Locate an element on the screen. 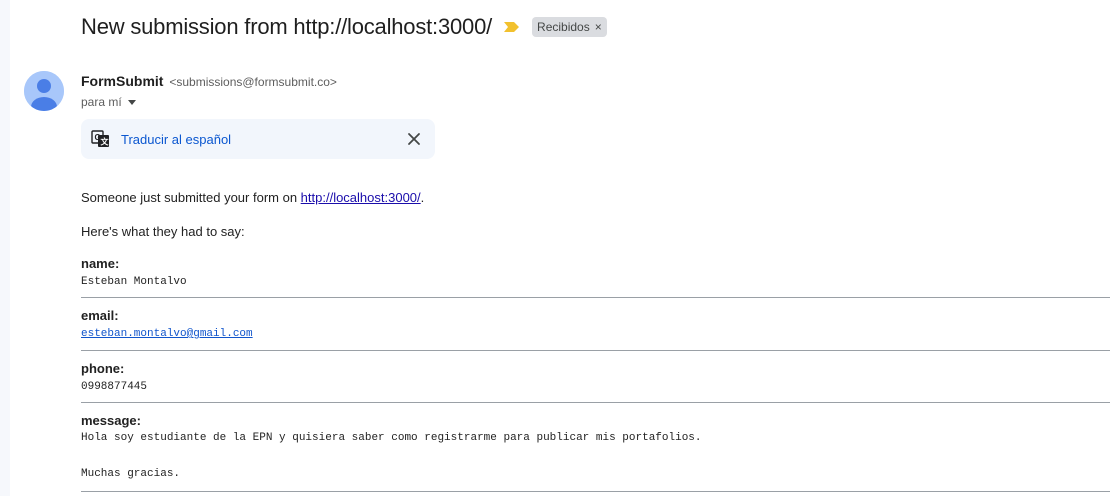  label-chip-recibidos: Recibidos × is located at coordinates (569, 27).